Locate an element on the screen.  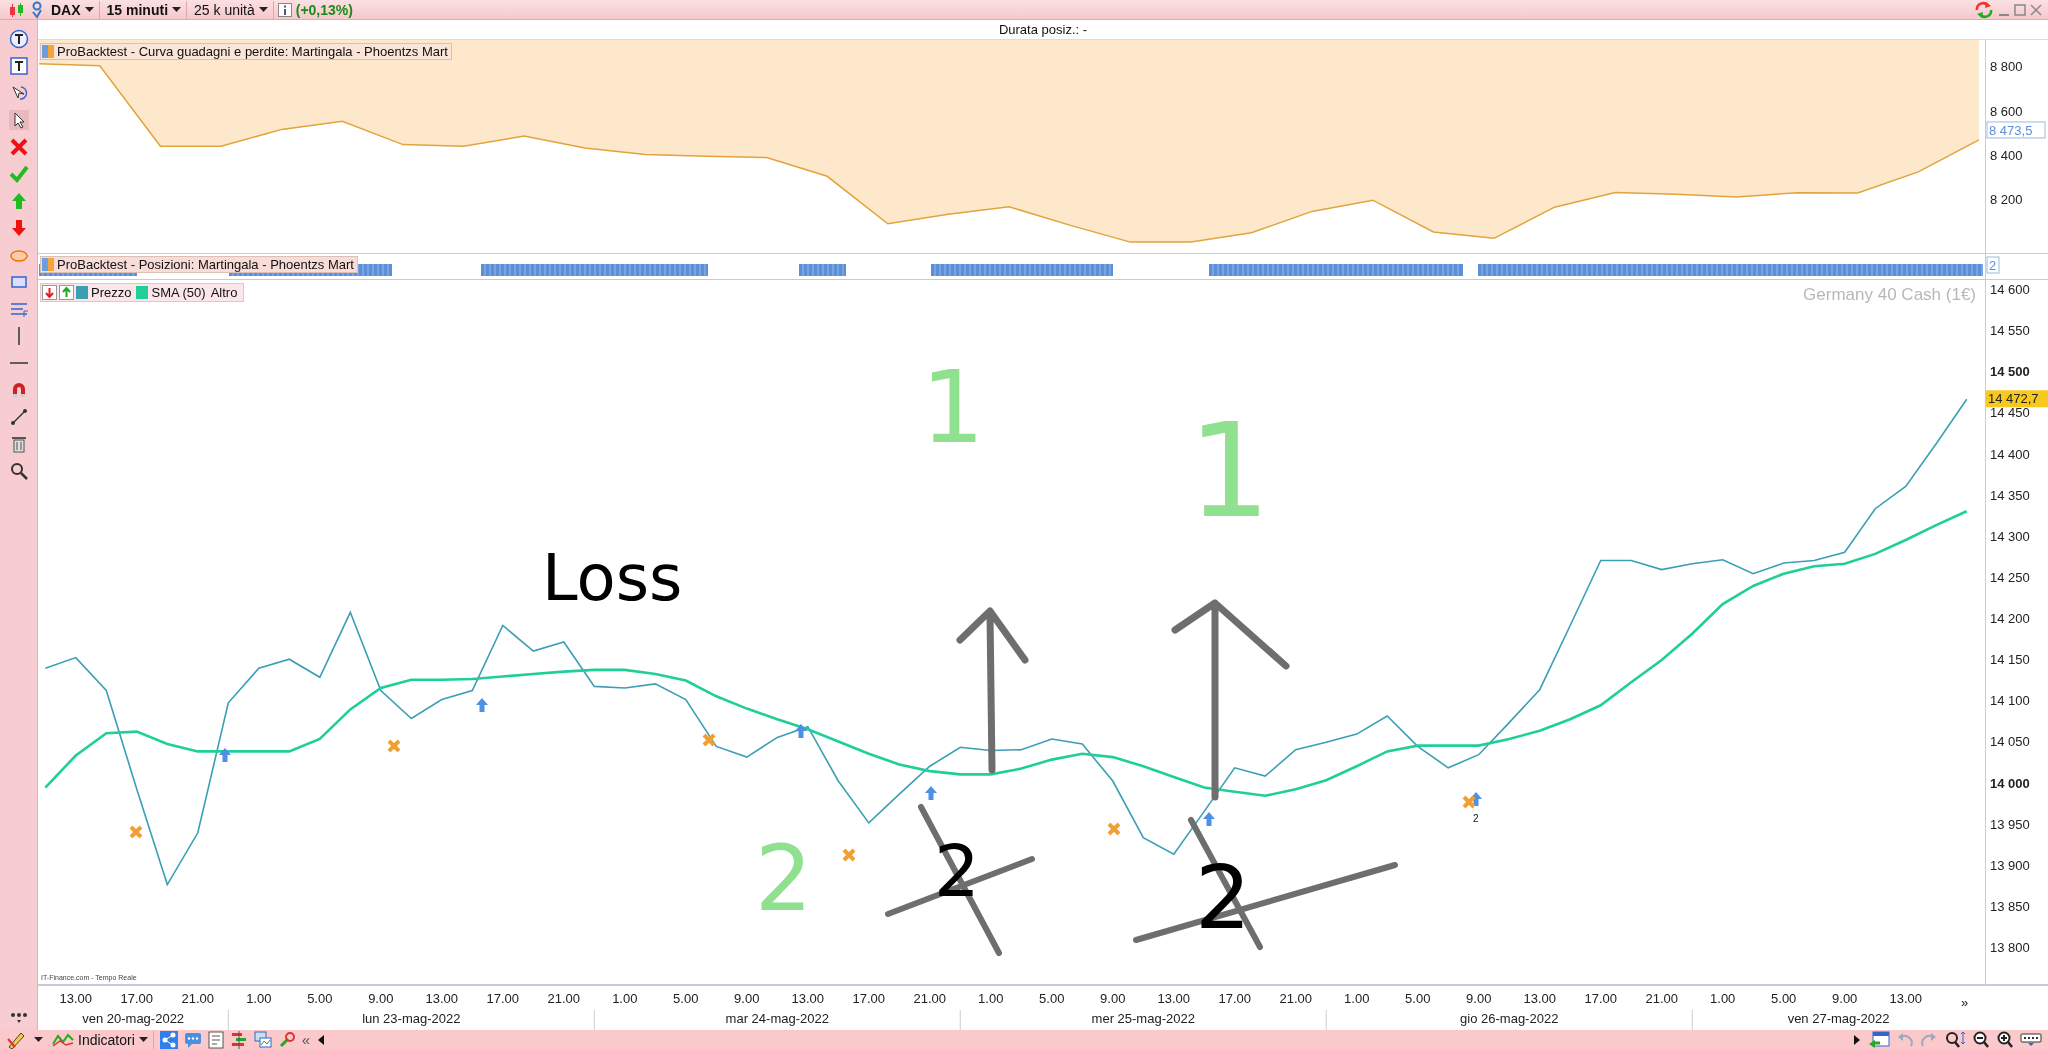
calendar-icon is located at coordinates (1879, 1039).